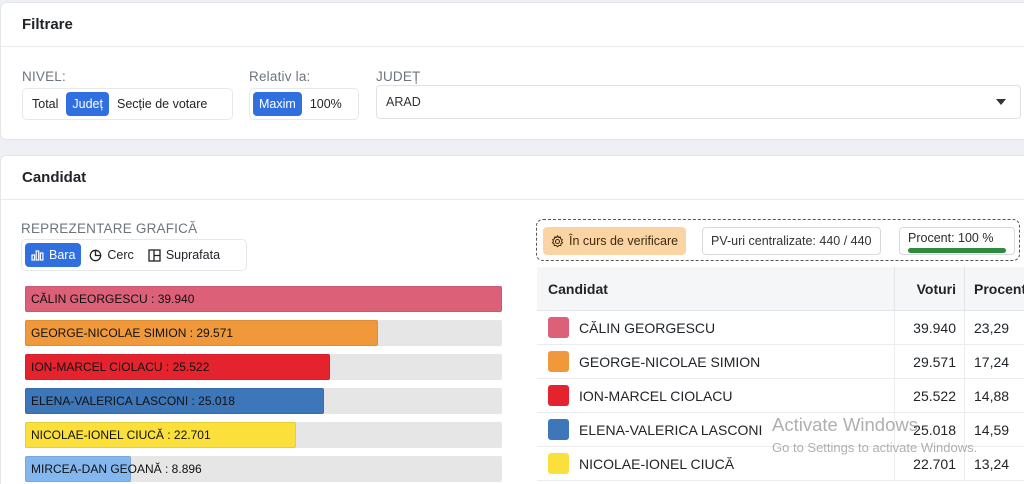 This screenshot has height=484, width=1024. I want to click on candidate-name: CĂLIN GEORGESCU, so click(647, 327).